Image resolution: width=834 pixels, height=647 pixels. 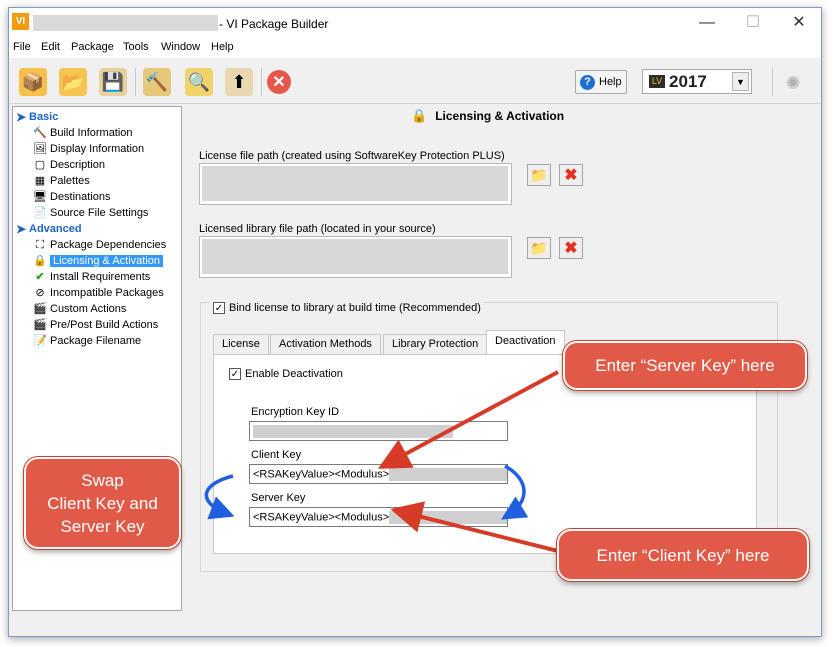 I want to click on advanced-label: Advanced, so click(x=55, y=229).